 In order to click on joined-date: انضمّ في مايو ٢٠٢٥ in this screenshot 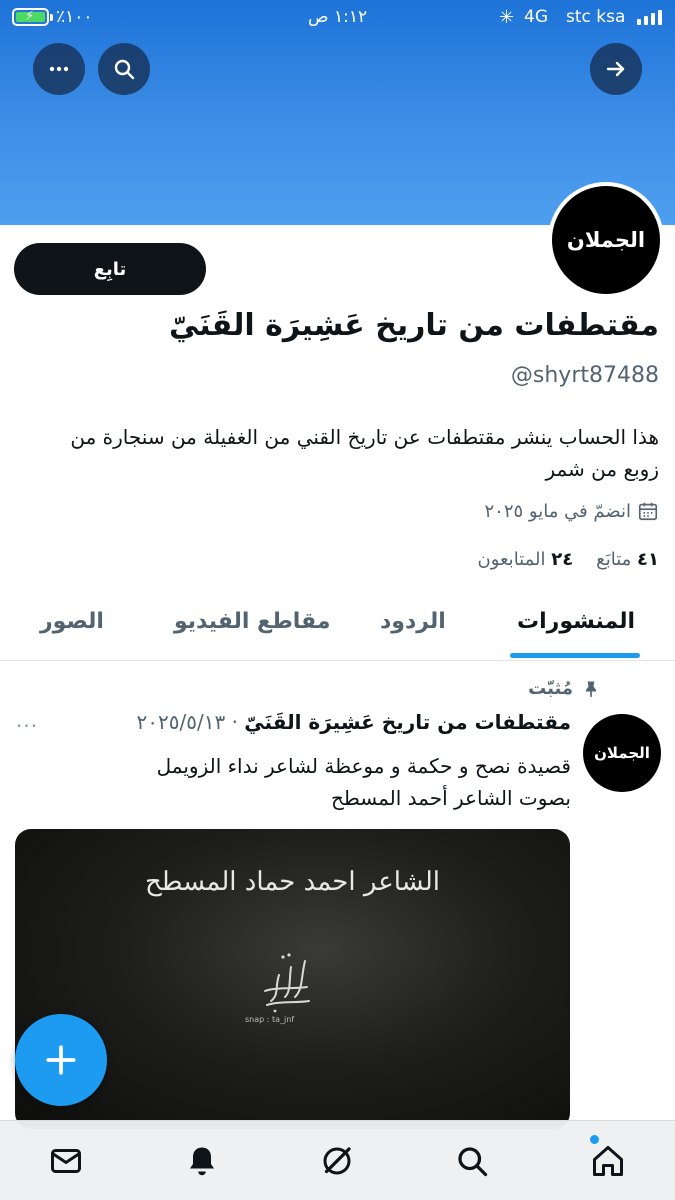, I will do `click(572, 511)`.